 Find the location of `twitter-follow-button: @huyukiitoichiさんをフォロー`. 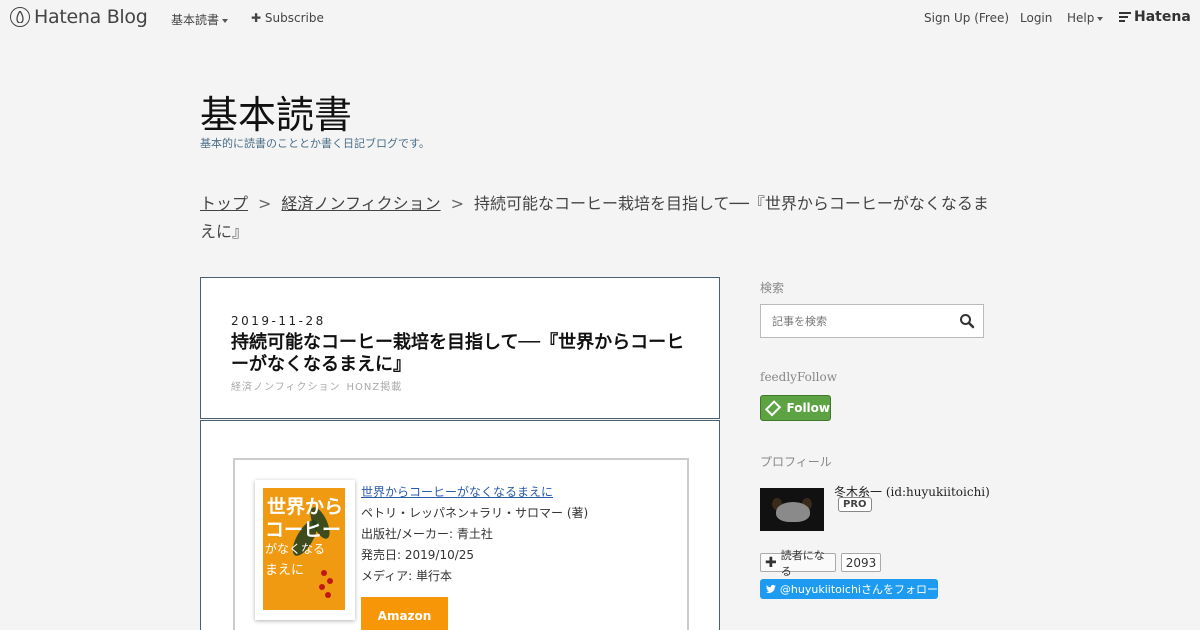

twitter-follow-button: @huyukiitoichiさんをフォロー is located at coordinates (849, 589).